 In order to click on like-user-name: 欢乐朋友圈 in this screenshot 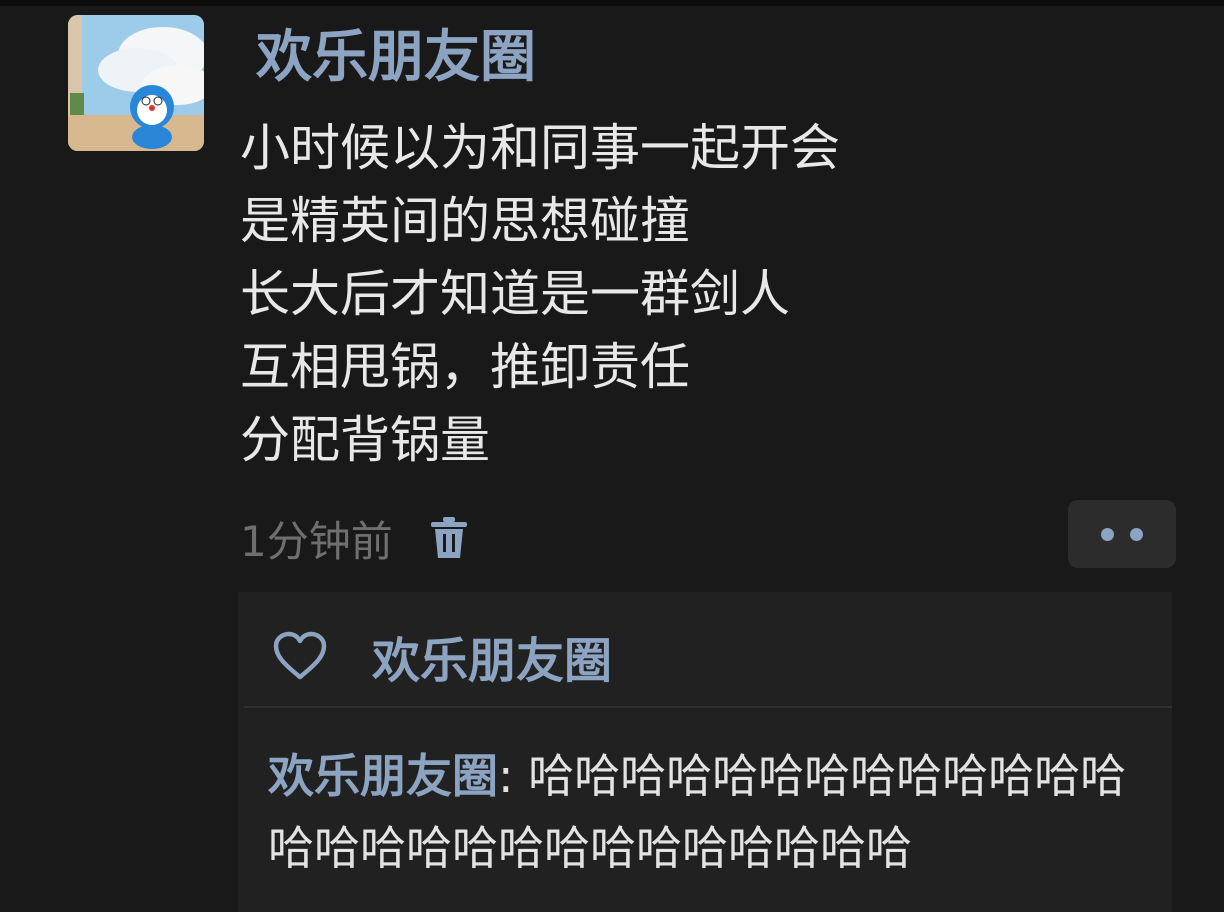, I will do `click(492, 656)`.